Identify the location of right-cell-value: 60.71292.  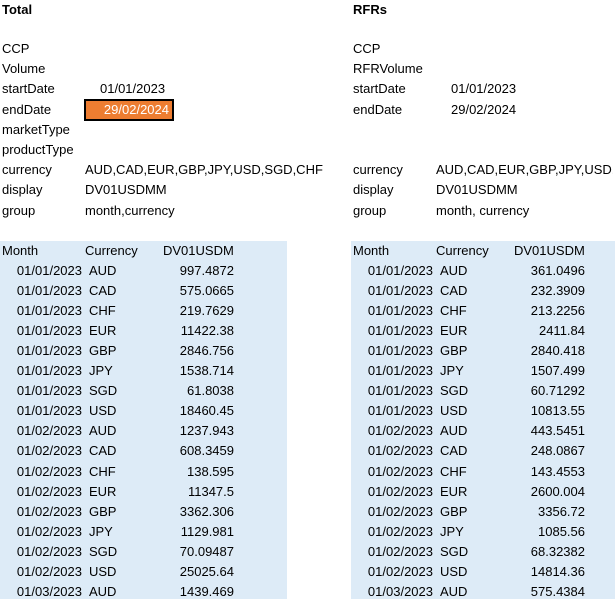
(543, 391).